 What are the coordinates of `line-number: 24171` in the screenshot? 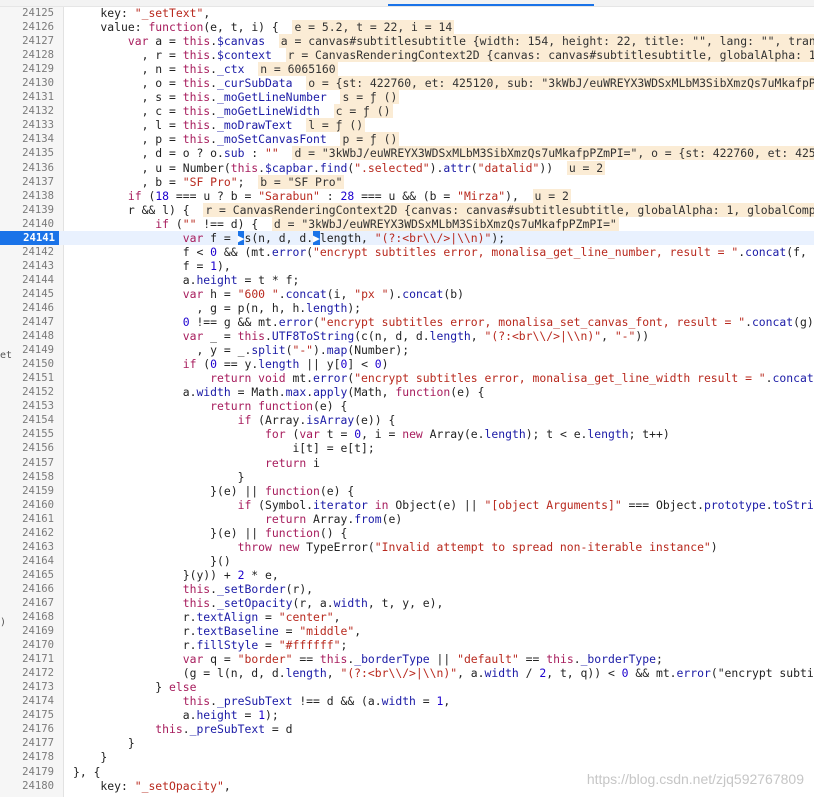 It's located at (27, 659).